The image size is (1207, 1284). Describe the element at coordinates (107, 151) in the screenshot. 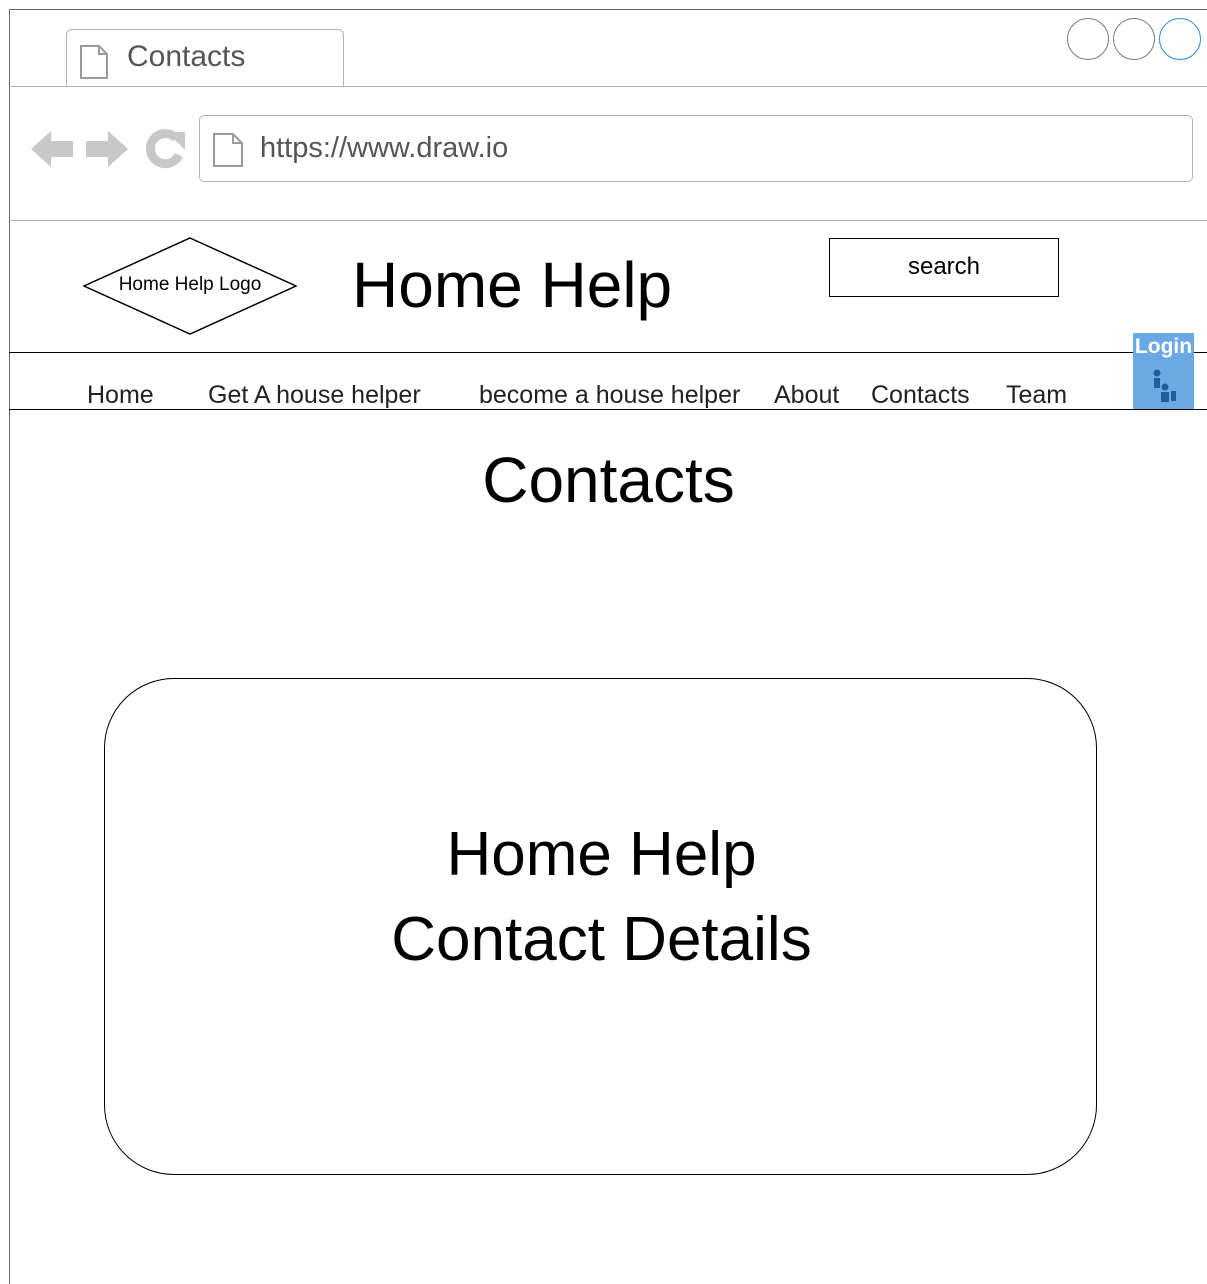

I see `forward-arrow-icon` at that location.